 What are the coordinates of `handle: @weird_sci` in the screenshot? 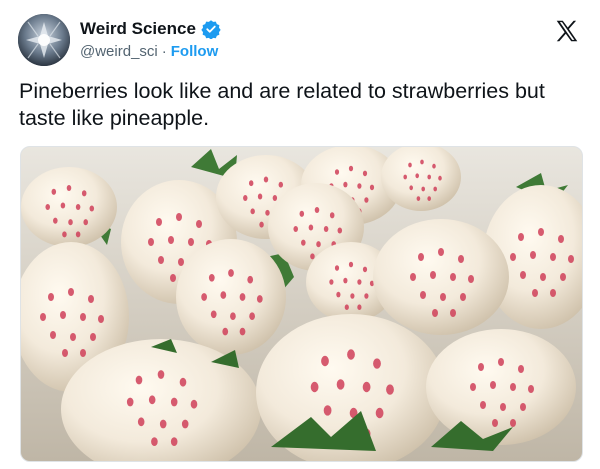 It's located at (119, 51).